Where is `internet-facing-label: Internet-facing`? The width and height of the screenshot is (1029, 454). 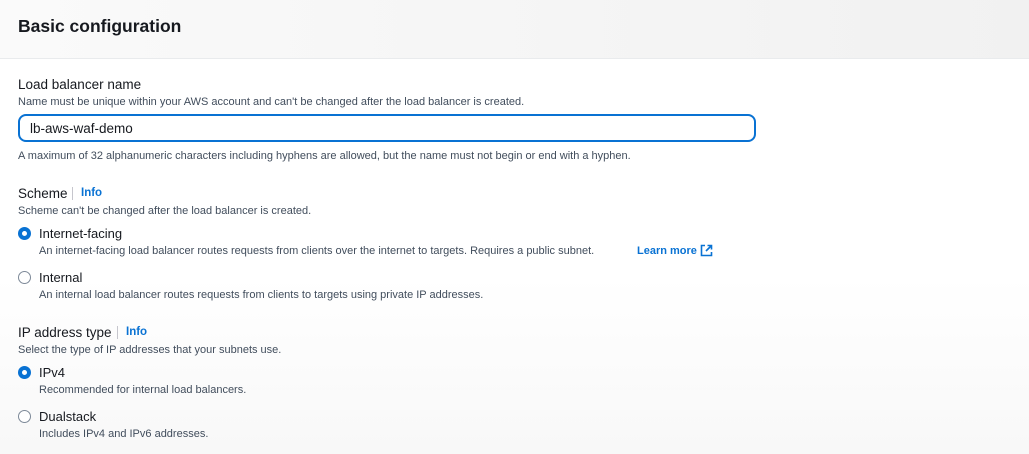
internet-facing-label: Internet-facing is located at coordinates (80, 233).